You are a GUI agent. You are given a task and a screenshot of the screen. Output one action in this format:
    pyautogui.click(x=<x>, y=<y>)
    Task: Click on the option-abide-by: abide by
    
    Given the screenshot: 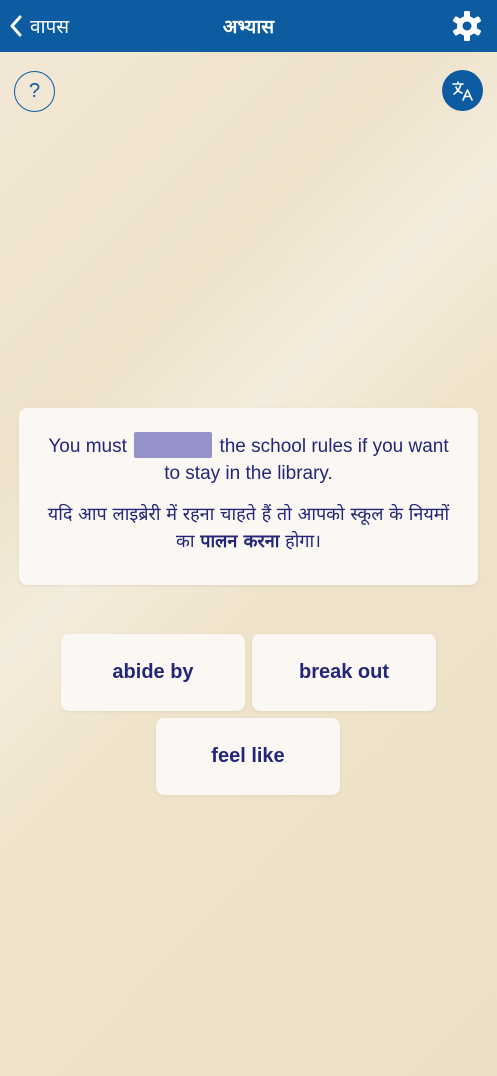 What is the action you would take?
    pyautogui.click(x=153, y=672)
    